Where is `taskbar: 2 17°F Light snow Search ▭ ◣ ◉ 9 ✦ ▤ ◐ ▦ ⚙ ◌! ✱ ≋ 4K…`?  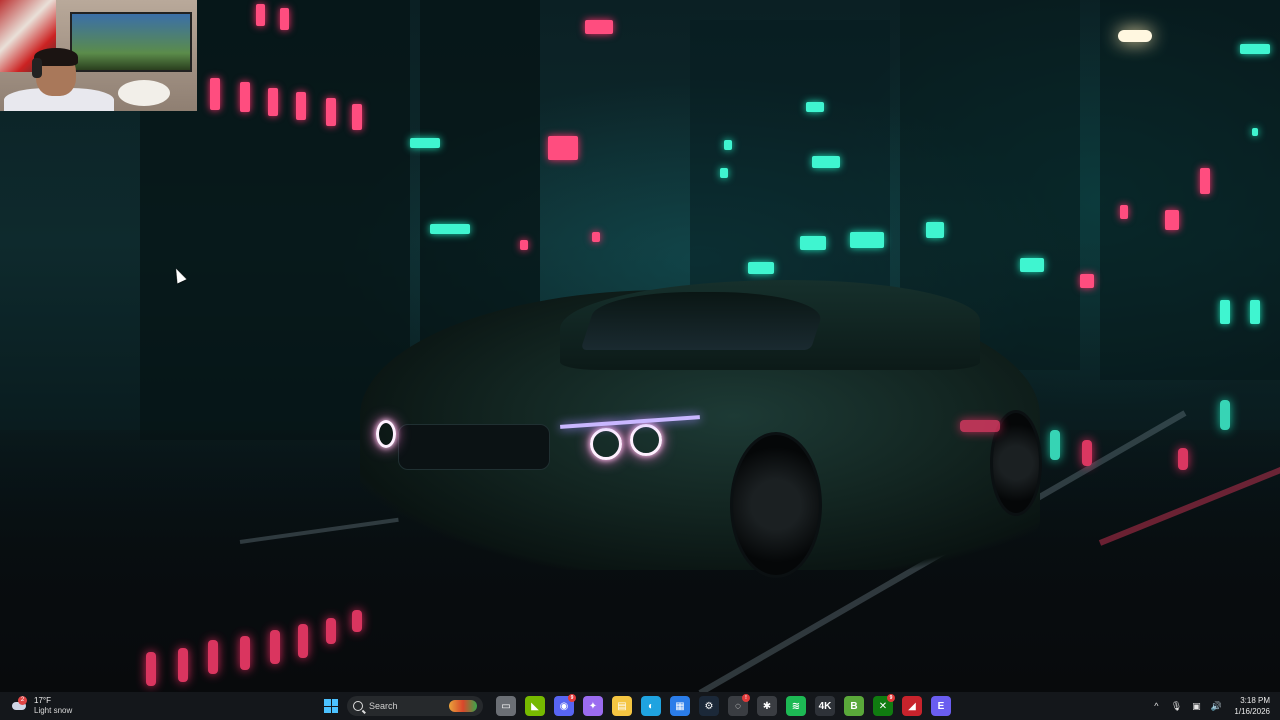
taskbar: 2 17°F Light snow Search ▭ ◣ ◉ 9 ✦ ▤ ◐ ▦ ⚙ ◌! ✱ ≋ 4K… is located at coordinates (640, 706).